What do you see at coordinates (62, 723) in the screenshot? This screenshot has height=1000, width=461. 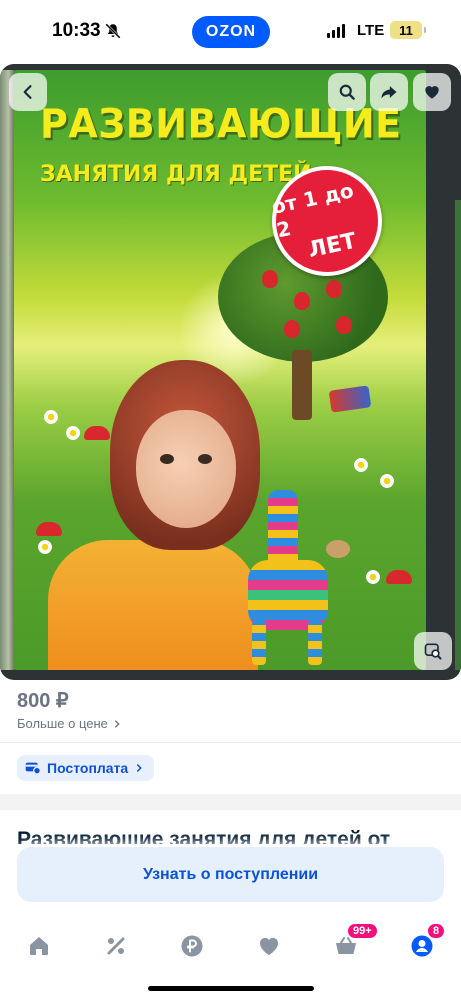 I see `more-about-price-label: Больше о цене` at bounding box center [62, 723].